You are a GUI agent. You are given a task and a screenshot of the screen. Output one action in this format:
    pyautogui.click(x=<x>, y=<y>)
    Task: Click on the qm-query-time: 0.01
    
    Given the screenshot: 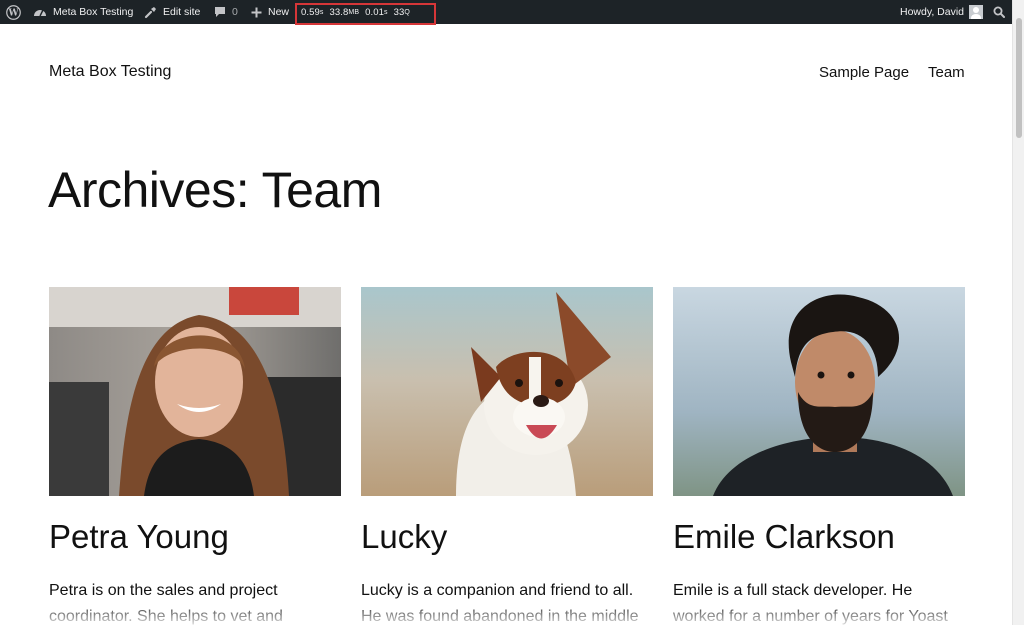 What is the action you would take?
    pyautogui.click(x=374, y=12)
    